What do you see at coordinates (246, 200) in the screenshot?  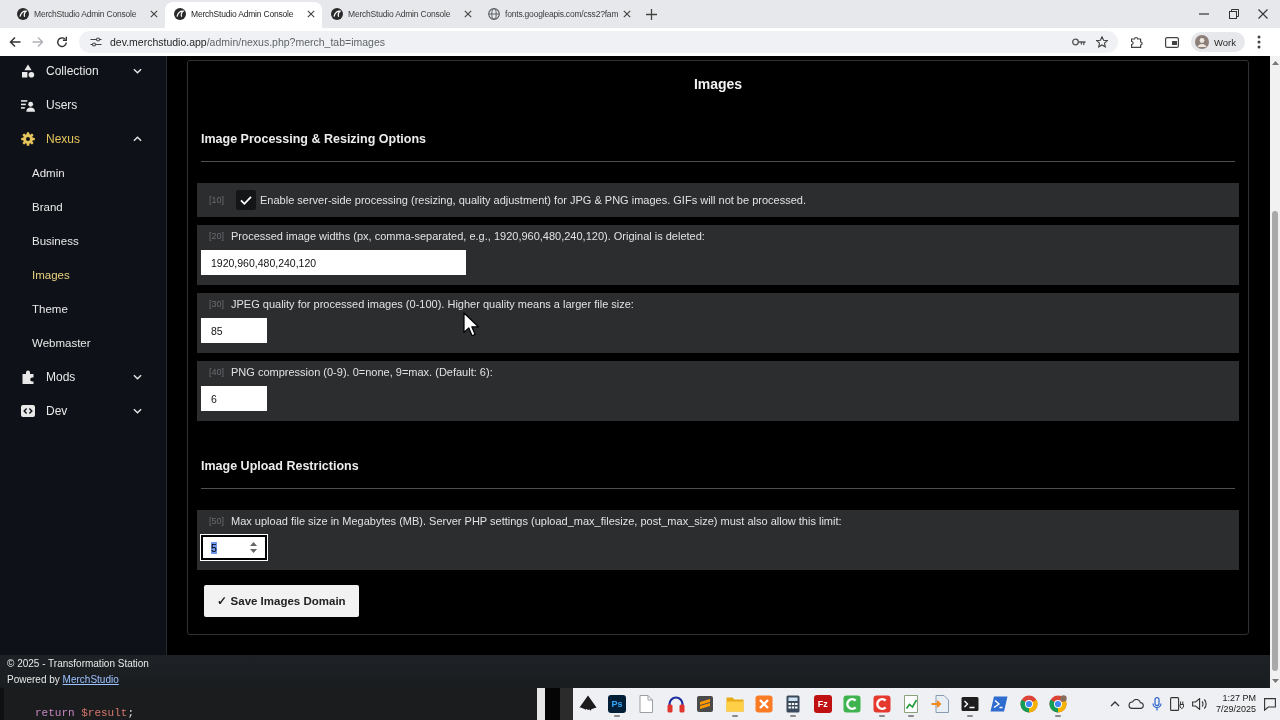 I see `checkbox` at bounding box center [246, 200].